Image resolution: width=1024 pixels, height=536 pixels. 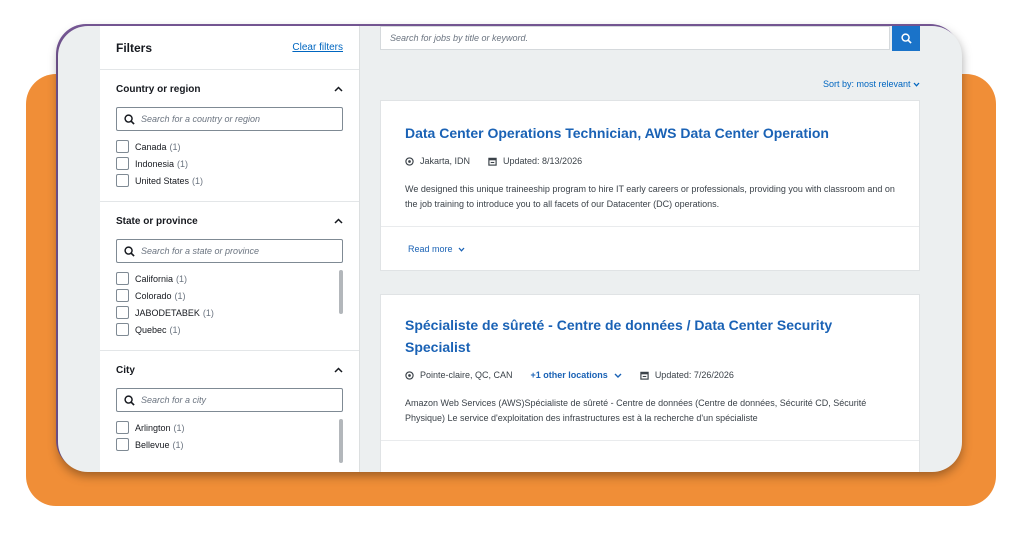 I want to click on read-more-link: Read more, so click(x=436, y=249).